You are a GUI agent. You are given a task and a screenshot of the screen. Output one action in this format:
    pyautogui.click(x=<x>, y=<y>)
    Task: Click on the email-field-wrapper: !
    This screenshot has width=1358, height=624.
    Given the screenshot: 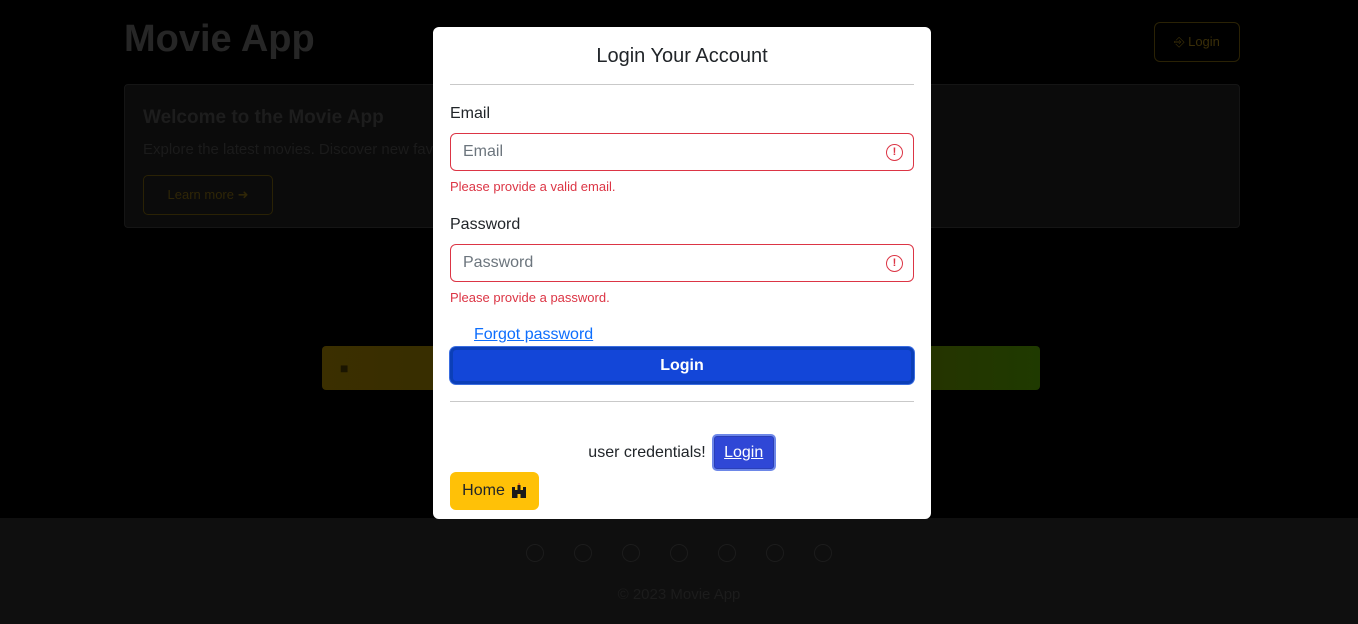 What is the action you would take?
    pyautogui.click(x=682, y=152)
    